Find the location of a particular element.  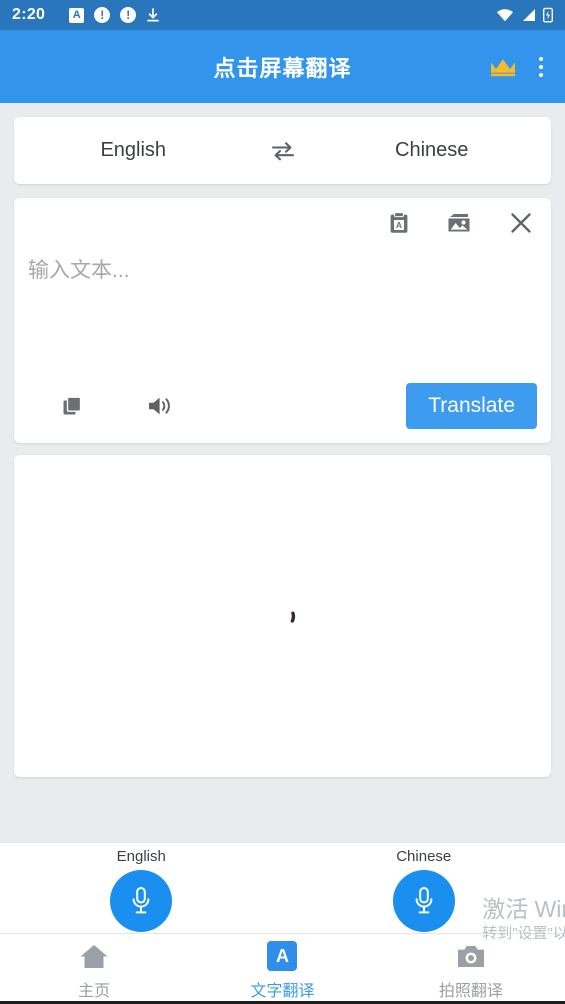

page-title: 点击屏幕翻译 is located at coordinates (282, 68).